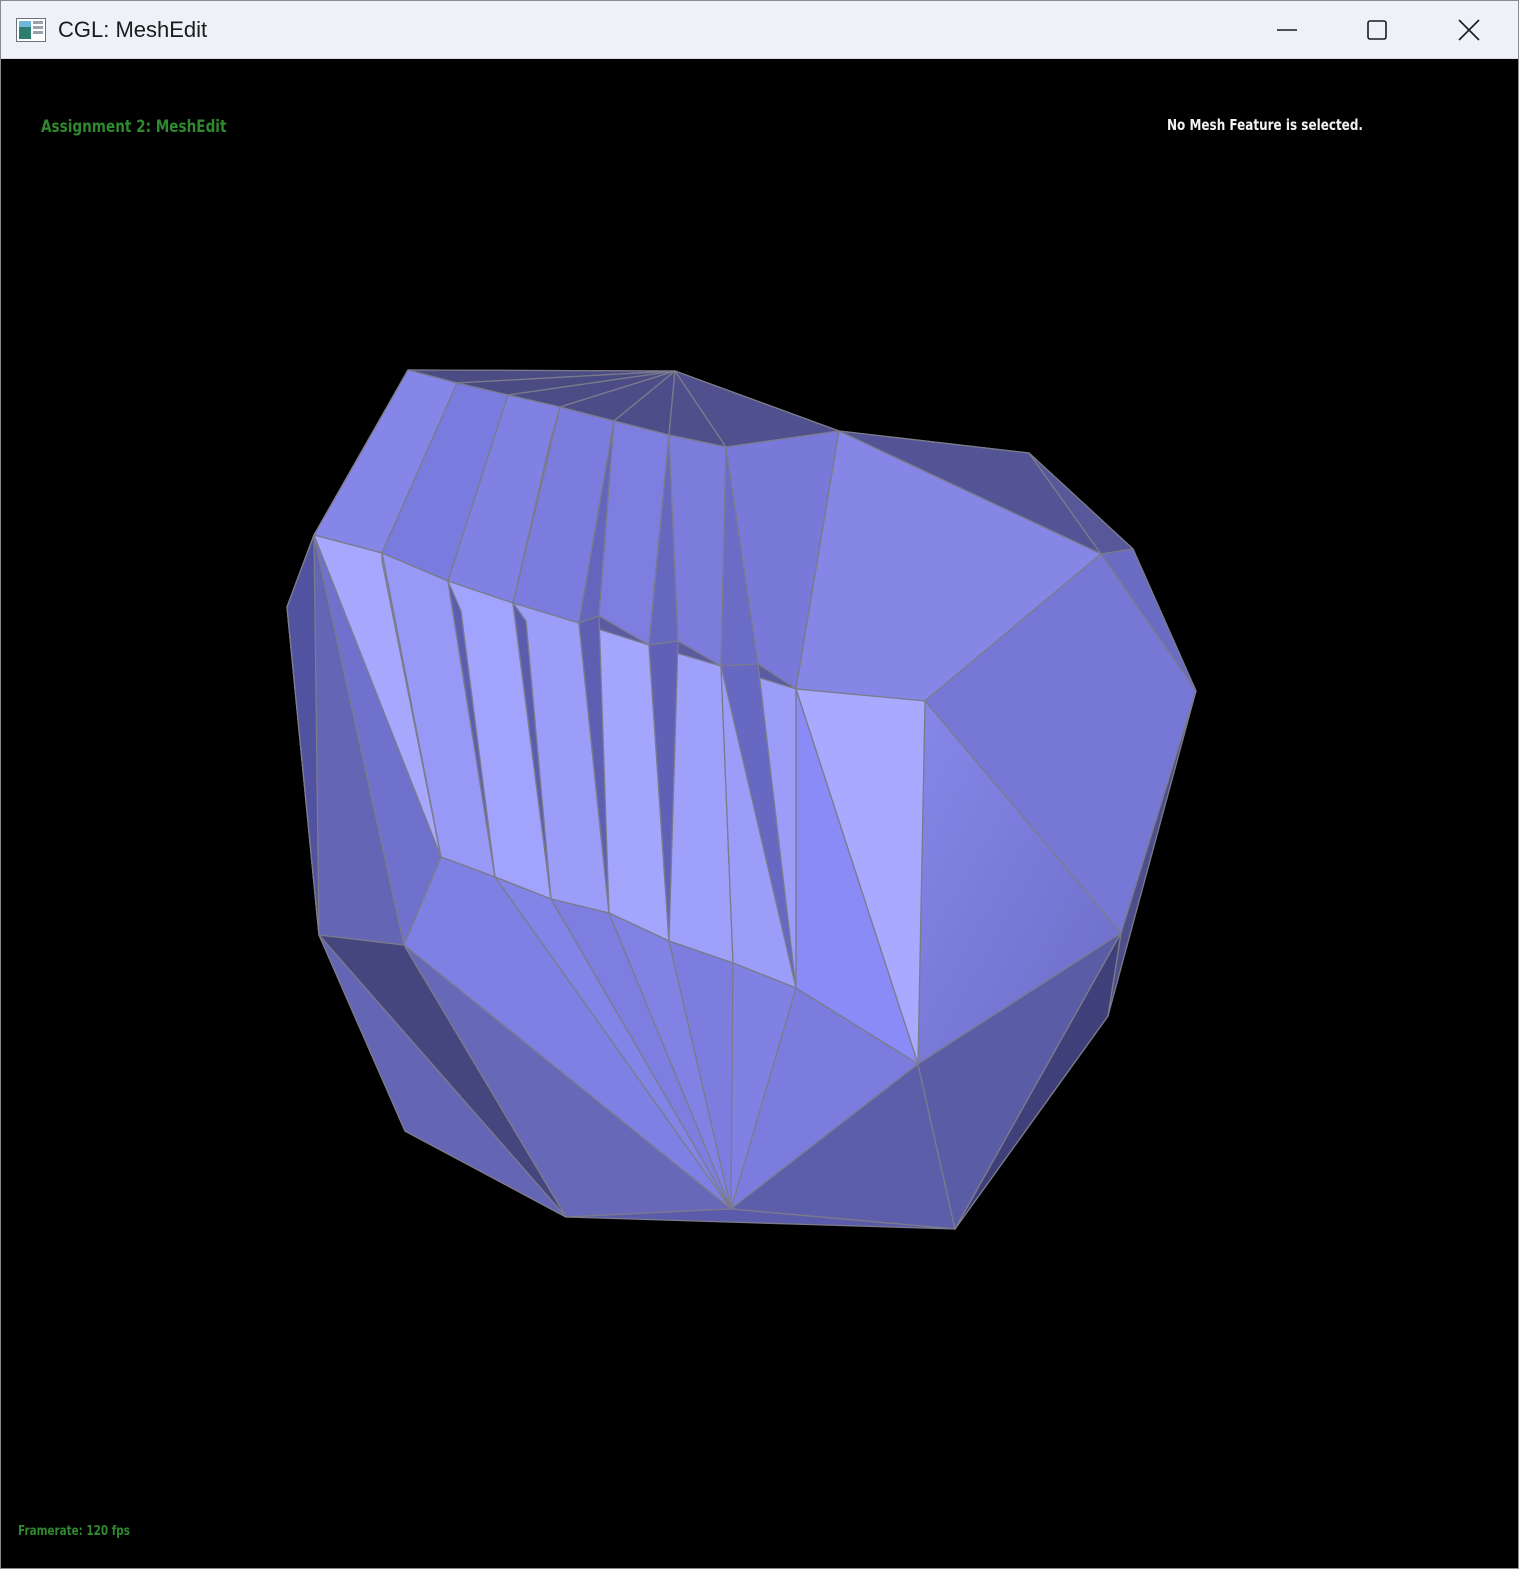  I want to click on close-button, so click(1469, 29).